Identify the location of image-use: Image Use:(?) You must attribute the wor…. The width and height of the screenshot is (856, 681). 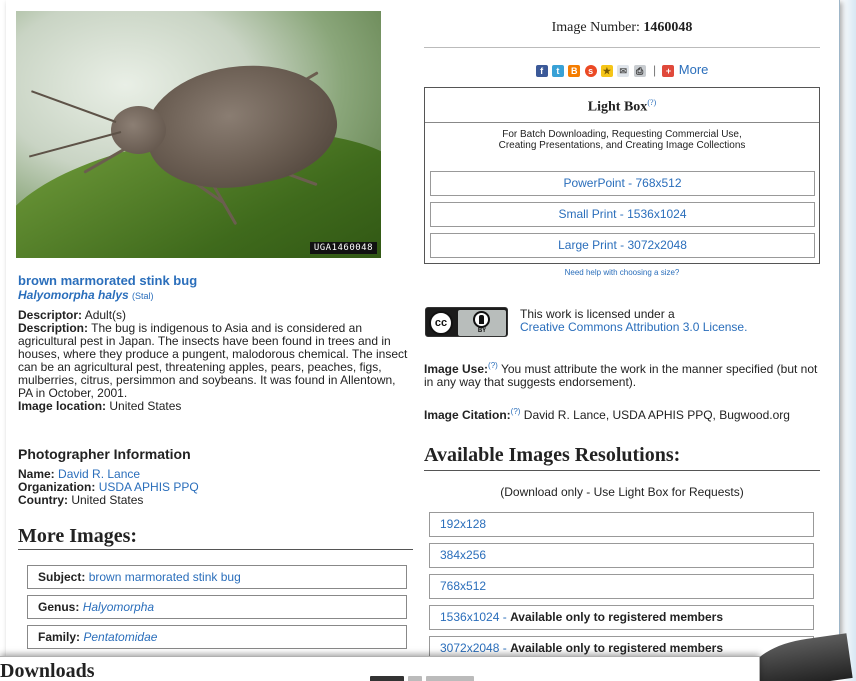
(622, 374).